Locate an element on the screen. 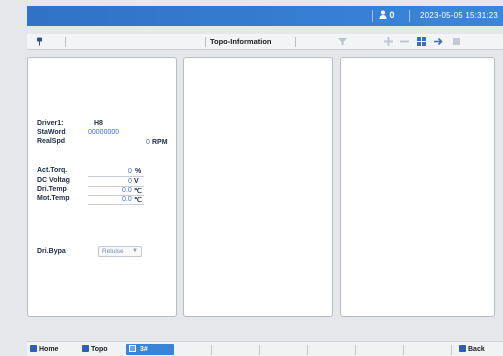 The width and height of the screenshot is (503, 356). user-indicator: 0 is located at coordinates (387, 15).